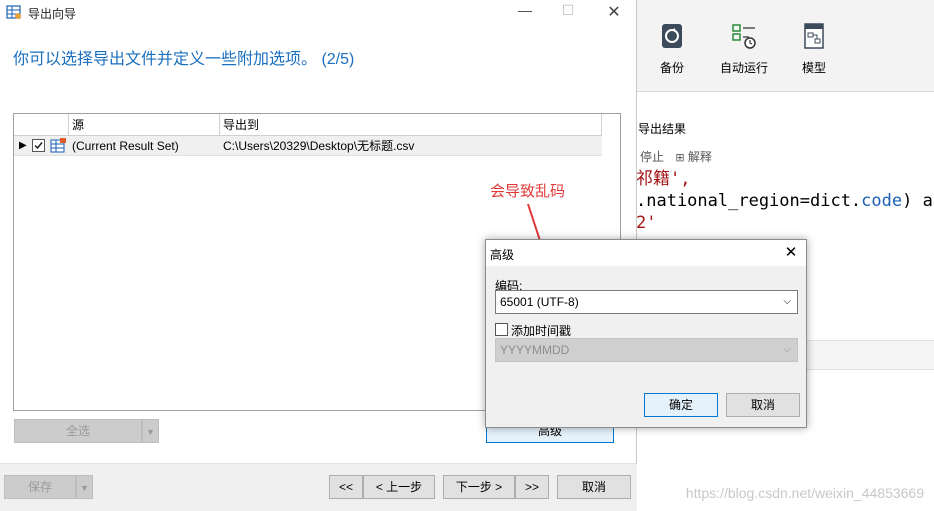  I want to click on background-toolbar: 备份 自动运行 模型, so click(785, 46).